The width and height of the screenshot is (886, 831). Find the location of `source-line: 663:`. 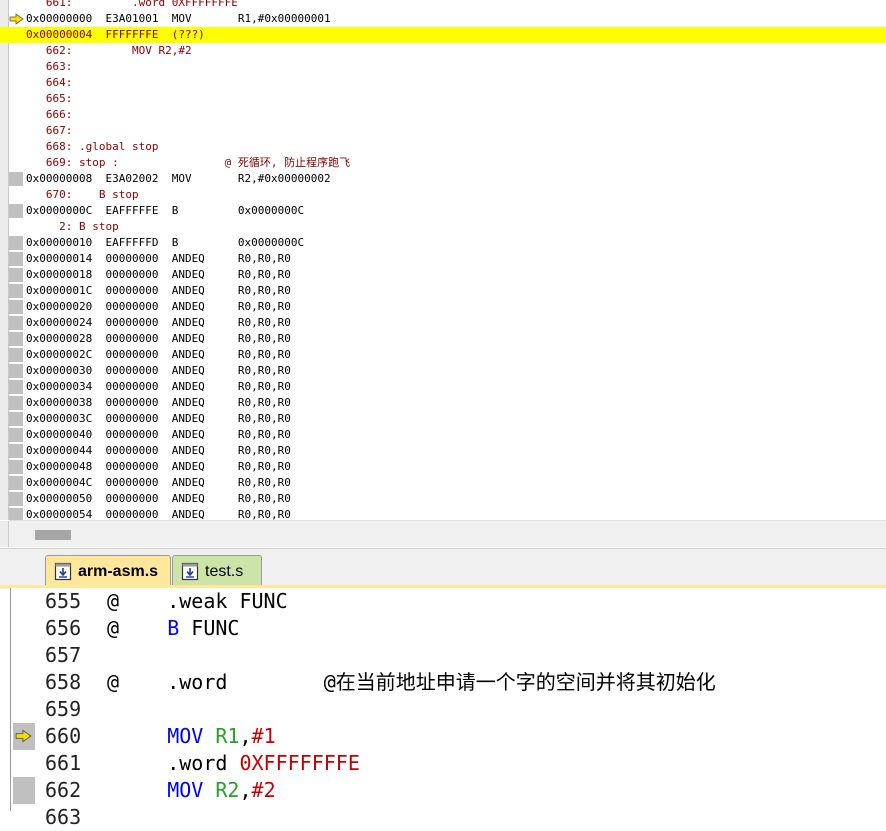

source-line: 663: is located at coordinates (443, 67).